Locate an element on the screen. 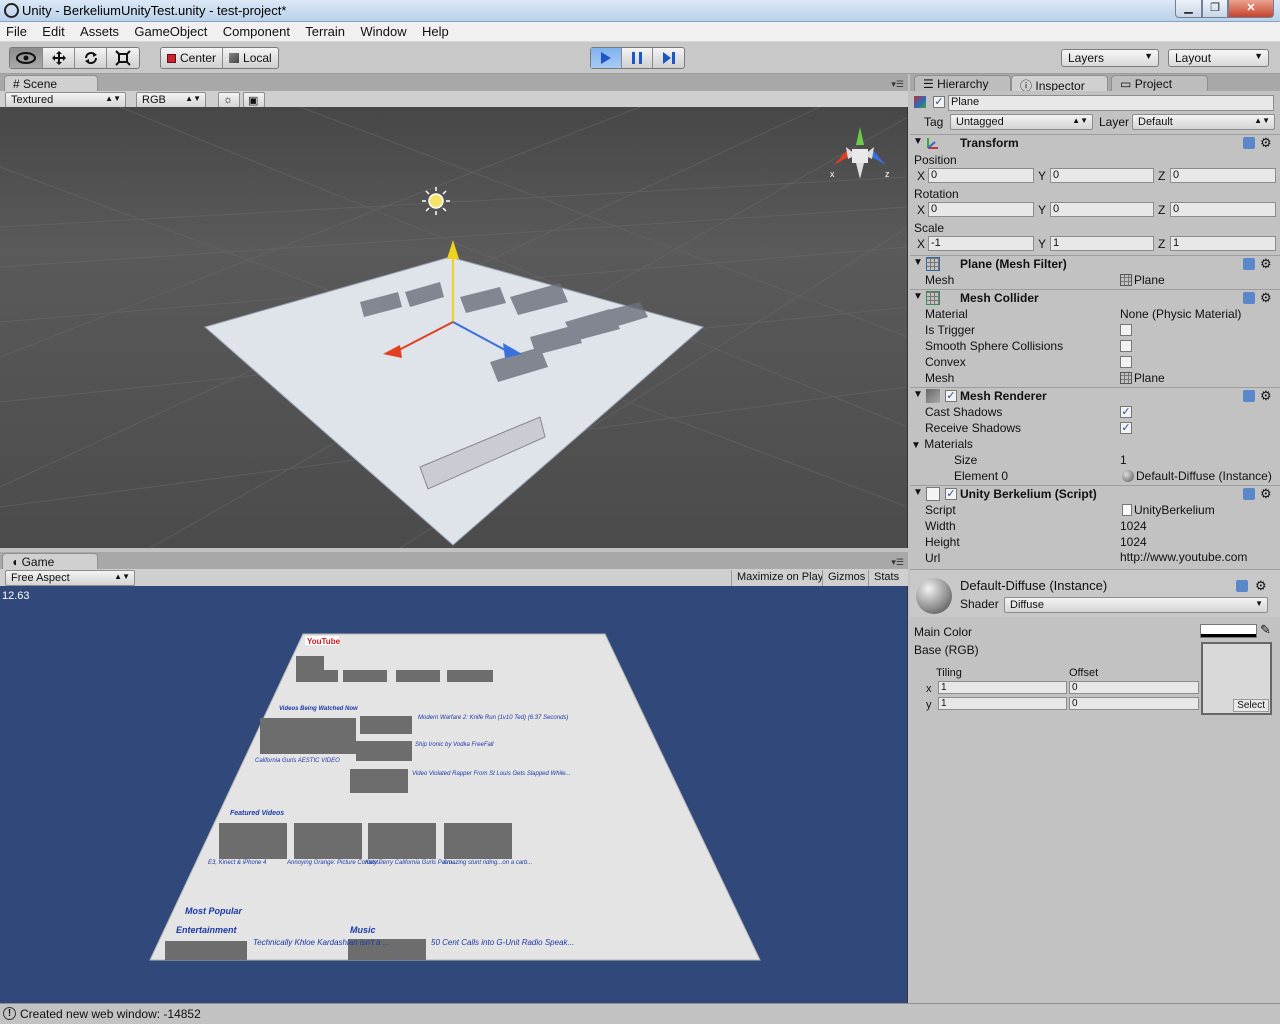 This screenshot has height=1024, width=1280. status-message: Created new web window: -14852 is located at coordinates (110, 1014).